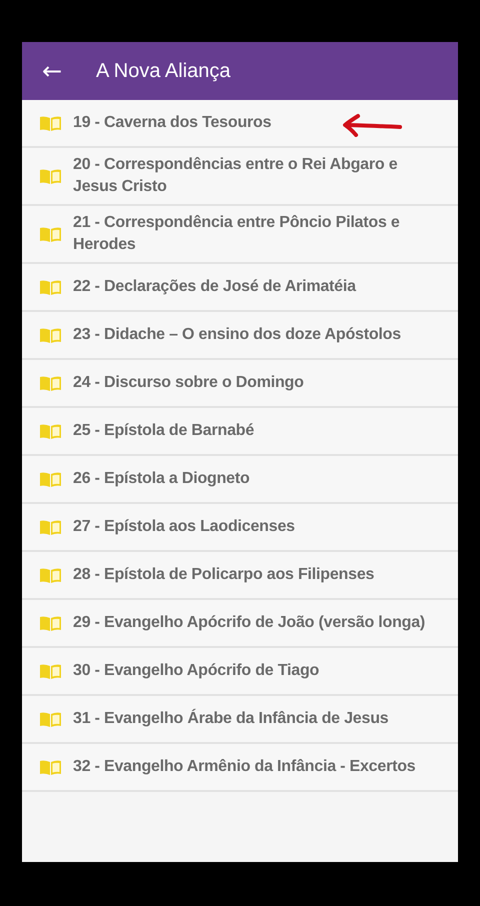  Describe the element at coordinates (237, 234) in the screenshot. I see `item-label: 21 - Correspondência entre Pôncio Pilatos e Herodes` at that location.